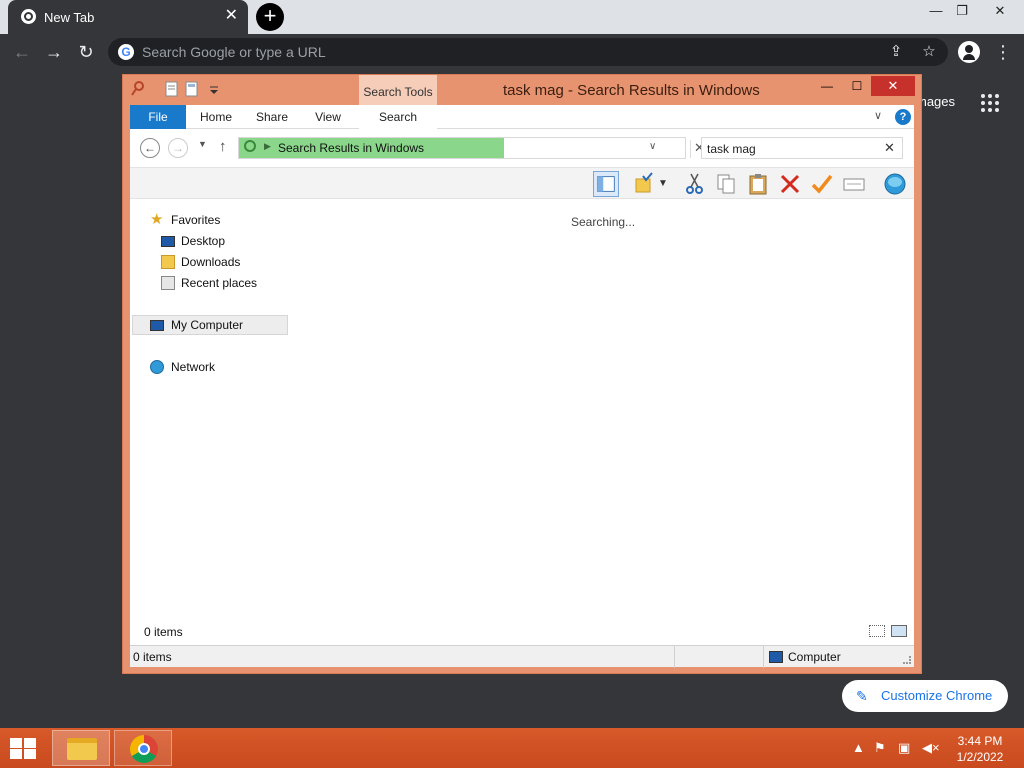  Describe the element at coordinates (158, 117) in the screenshot. I see `tab-file: File` at that location.